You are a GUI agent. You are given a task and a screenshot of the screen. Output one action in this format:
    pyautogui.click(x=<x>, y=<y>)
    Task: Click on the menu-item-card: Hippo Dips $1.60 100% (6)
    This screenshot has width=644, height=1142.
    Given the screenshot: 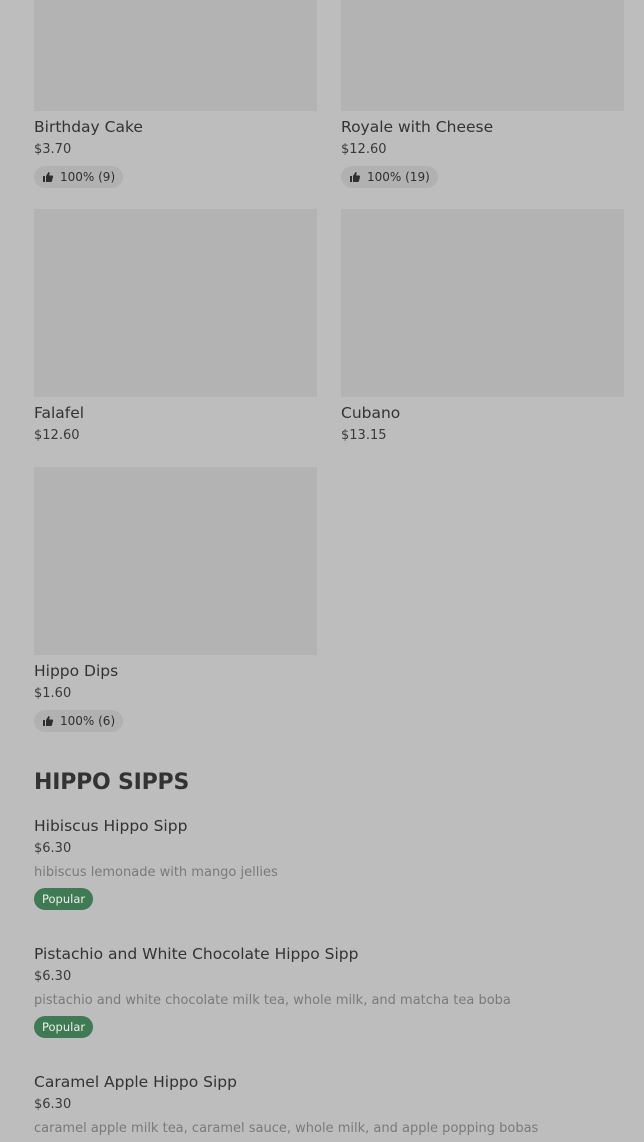 What is the action you would take?
    pyautogui.click(x=175, y=599)
    